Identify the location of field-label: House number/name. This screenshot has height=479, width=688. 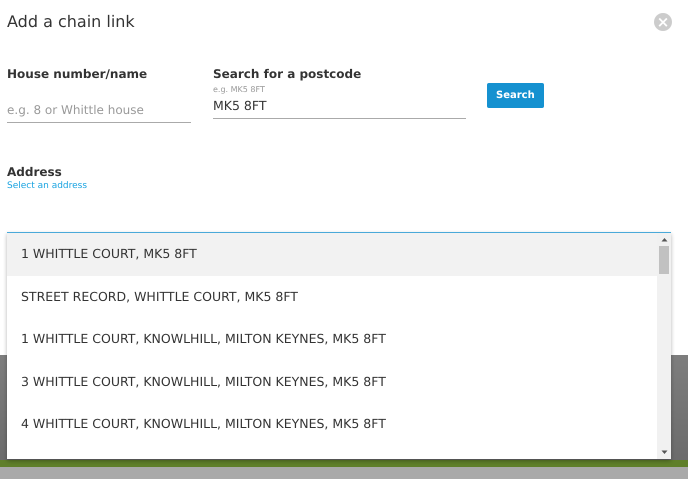
(77, 74).